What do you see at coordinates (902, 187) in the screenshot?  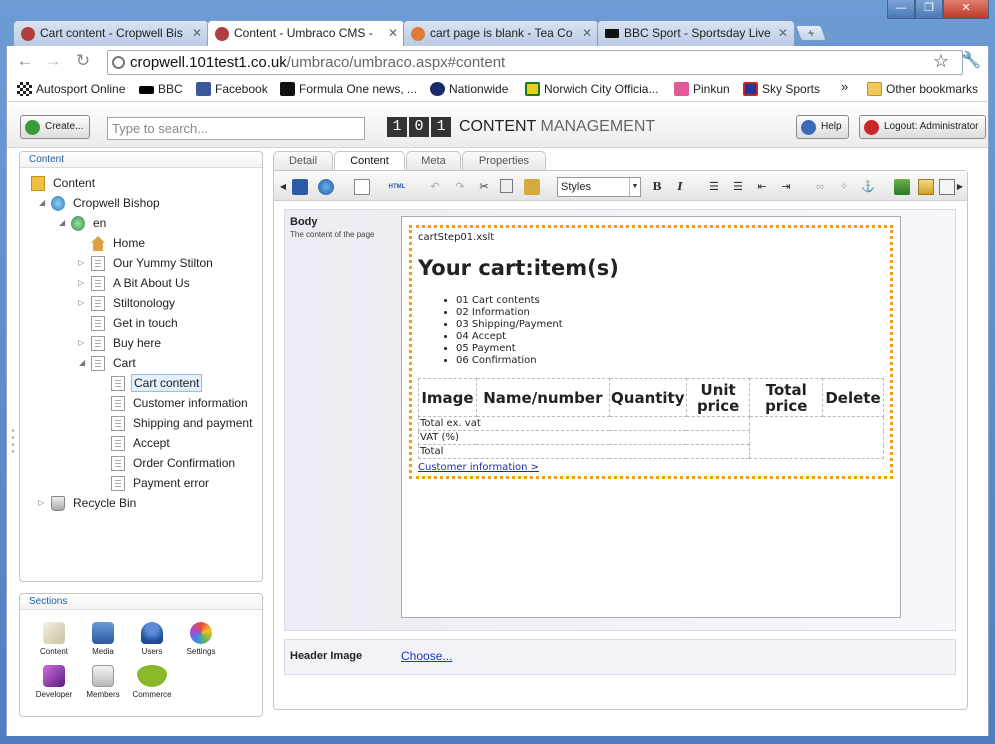 I see `insert-image-icon` at bounding box center [902, 187].